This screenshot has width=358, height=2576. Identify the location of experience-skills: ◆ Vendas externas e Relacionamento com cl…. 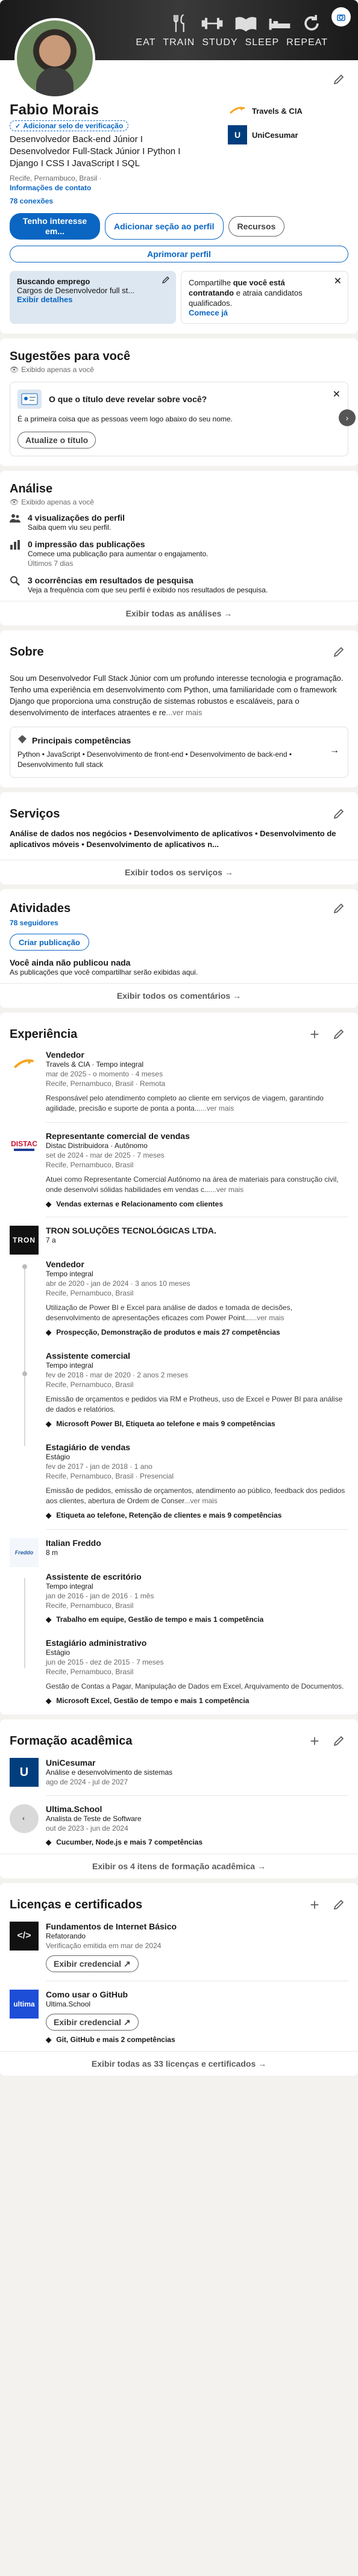
(197, 1204).